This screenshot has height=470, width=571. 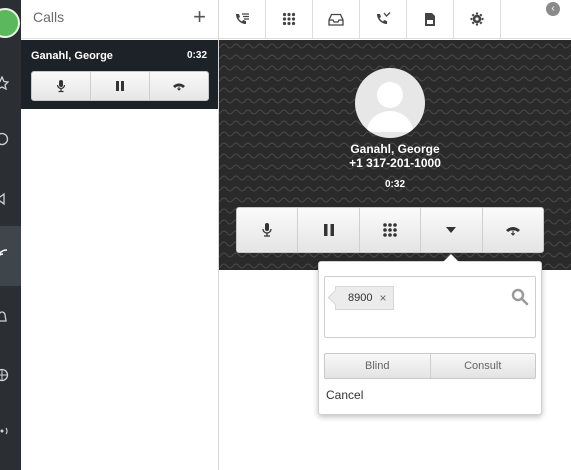 What do you see at coordinates (344, 395) in the screenshot?
I see `cancel-transfer-link: Cancel` at bounding box center [344, 395].